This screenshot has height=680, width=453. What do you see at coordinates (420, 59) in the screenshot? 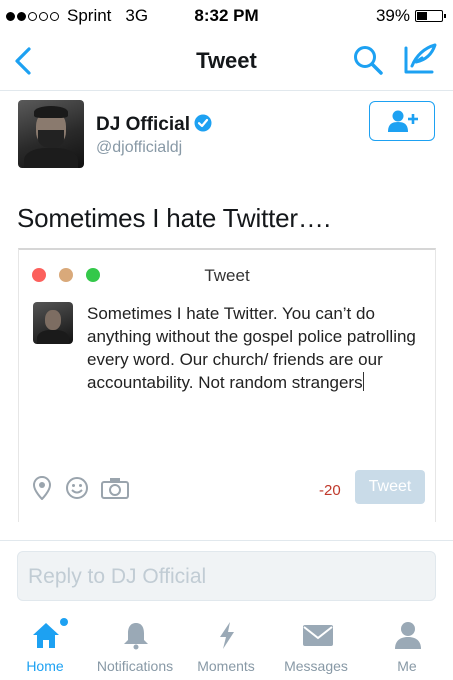
I see `compose-icon` at bounding box center [420, 59].